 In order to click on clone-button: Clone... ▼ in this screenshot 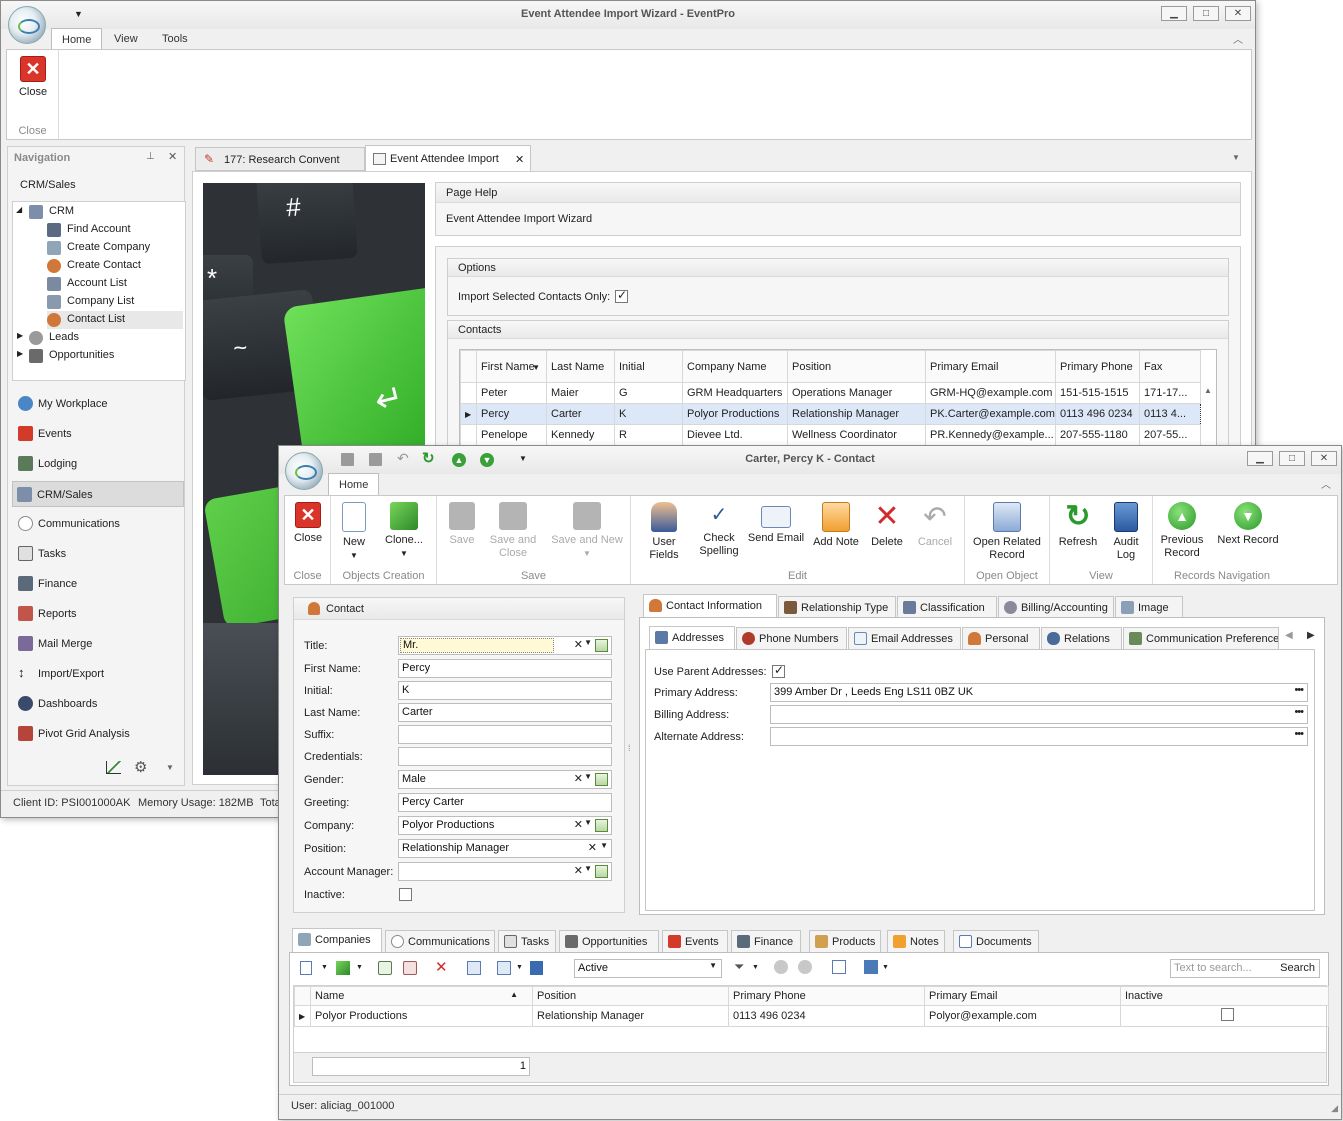, I will do `click(404, 531)`.